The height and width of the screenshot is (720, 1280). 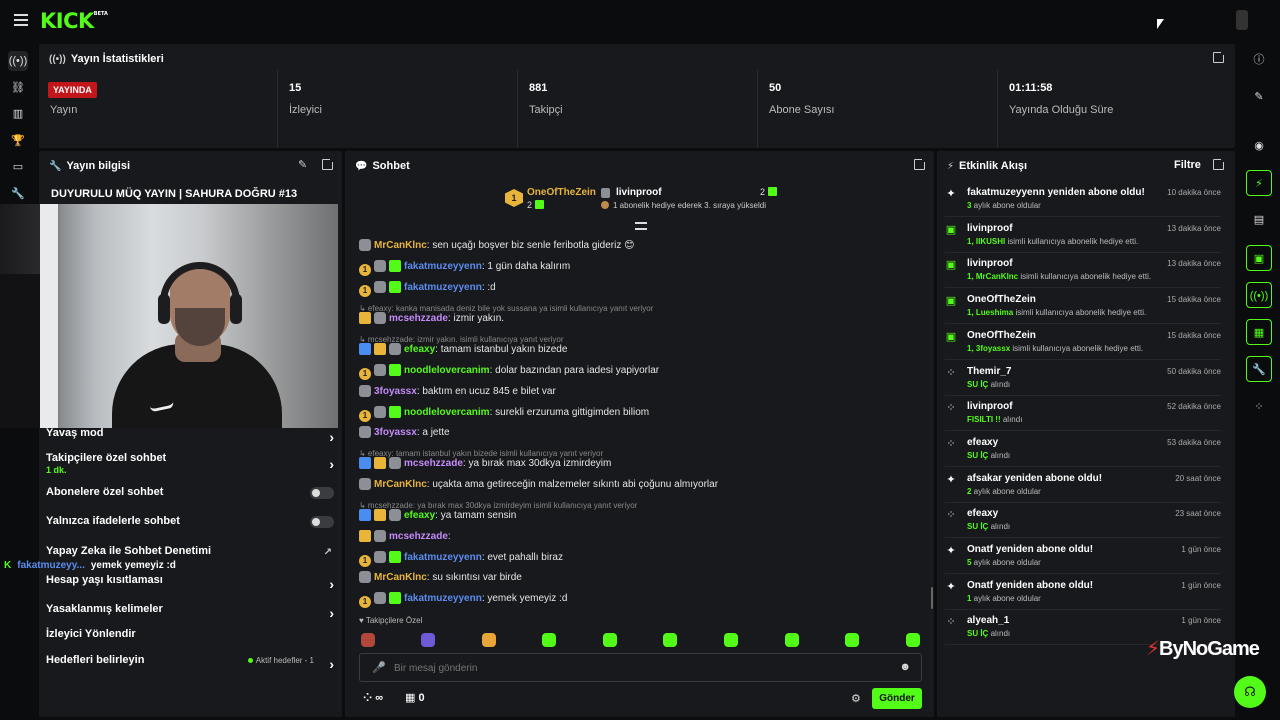 I want to click on collapse-icon, so click(x=641, y=226).